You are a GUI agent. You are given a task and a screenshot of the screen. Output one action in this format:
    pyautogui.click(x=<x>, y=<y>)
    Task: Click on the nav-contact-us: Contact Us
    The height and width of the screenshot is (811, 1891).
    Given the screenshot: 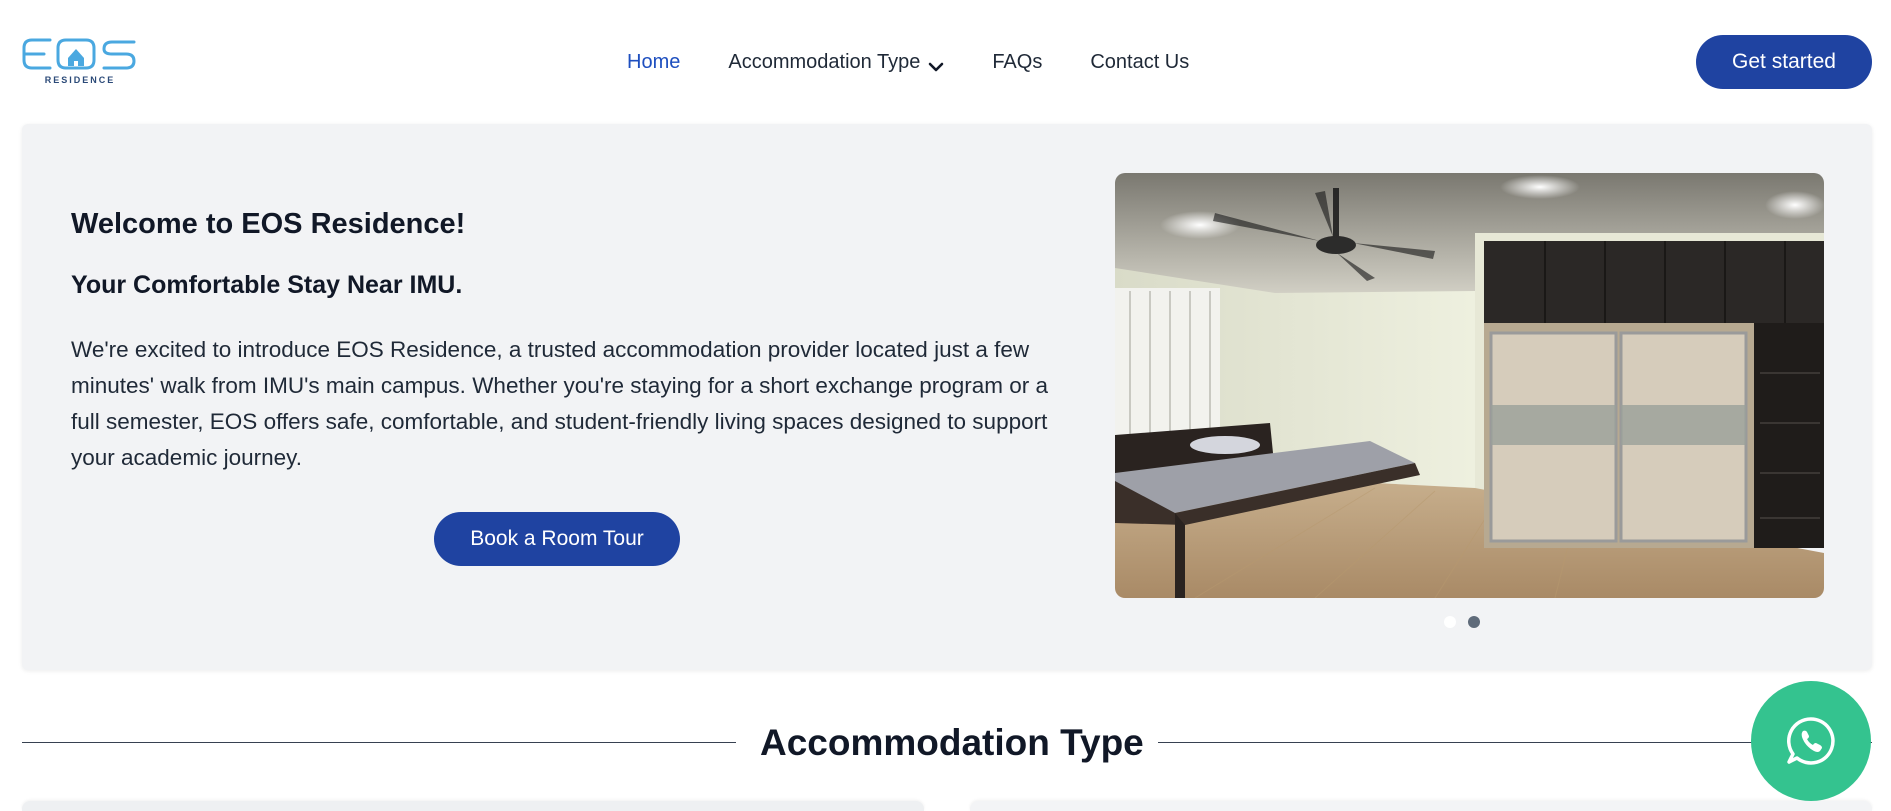 What is the action you would take?
    pyautogui.click(x=1139, y=62)
    